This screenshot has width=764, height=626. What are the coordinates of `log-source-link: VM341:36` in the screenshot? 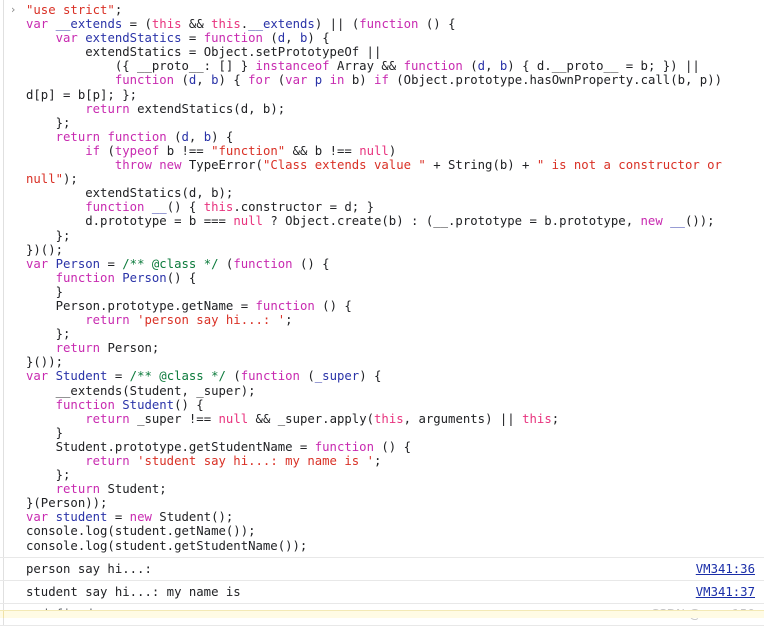 It's located at (725, 569).